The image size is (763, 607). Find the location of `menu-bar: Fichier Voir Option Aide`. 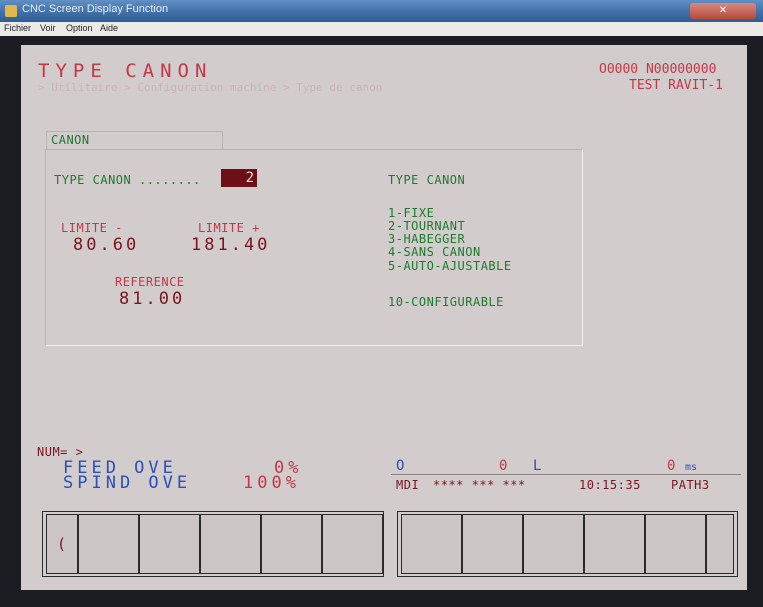

menu-bar: Fichier Voir Option Aide is located at coordinates (381, 29).